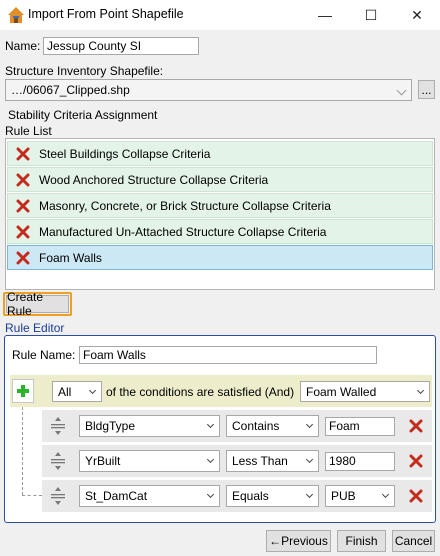  I want to click on result-select: Foam Walled, so click(365, 391).